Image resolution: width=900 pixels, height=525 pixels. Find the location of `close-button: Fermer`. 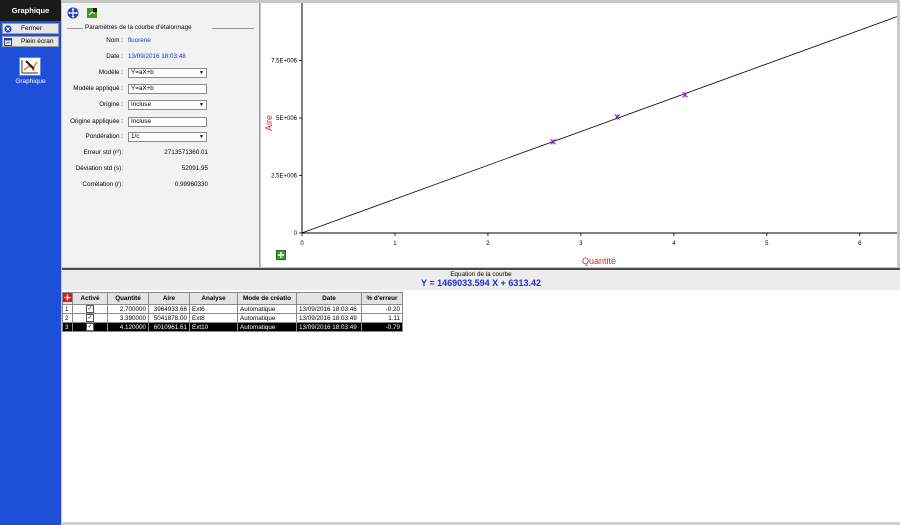

close-button: Fermer is located at coordinates (30, 28).